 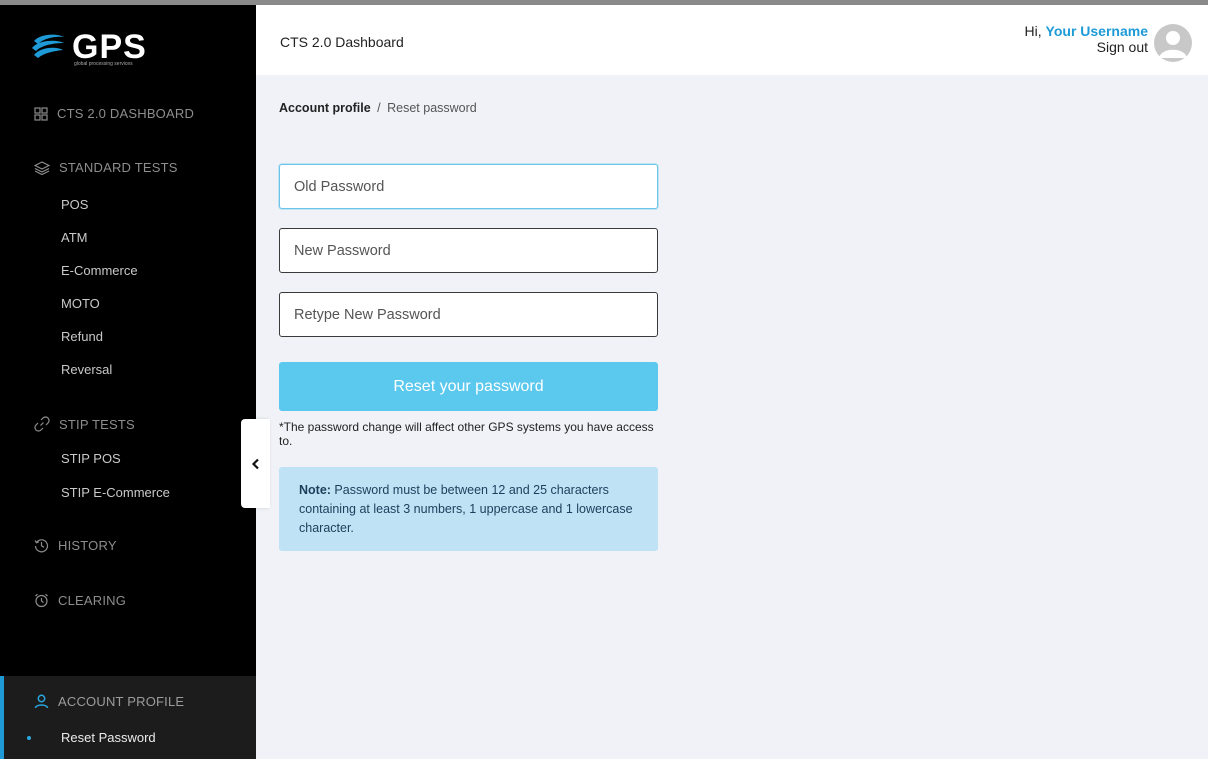 I want to click on active-bullet, so click(x=29, y=738).